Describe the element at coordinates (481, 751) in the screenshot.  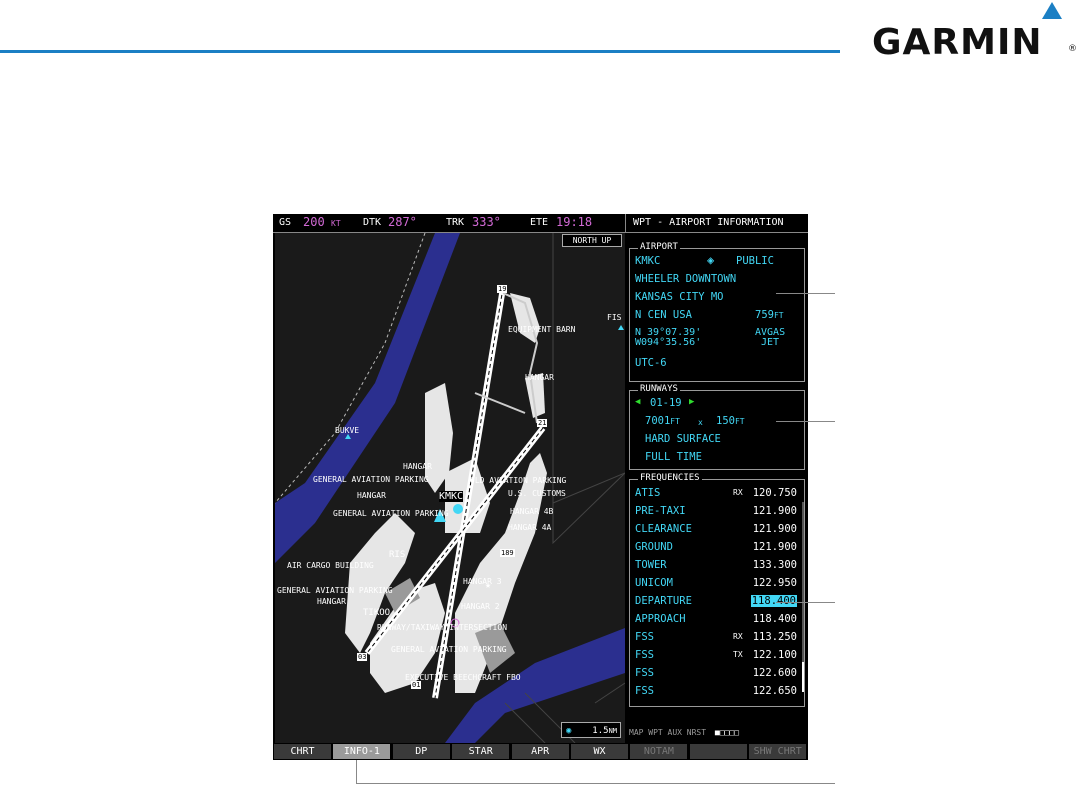
I see `softkey-star: STAR` at that location.